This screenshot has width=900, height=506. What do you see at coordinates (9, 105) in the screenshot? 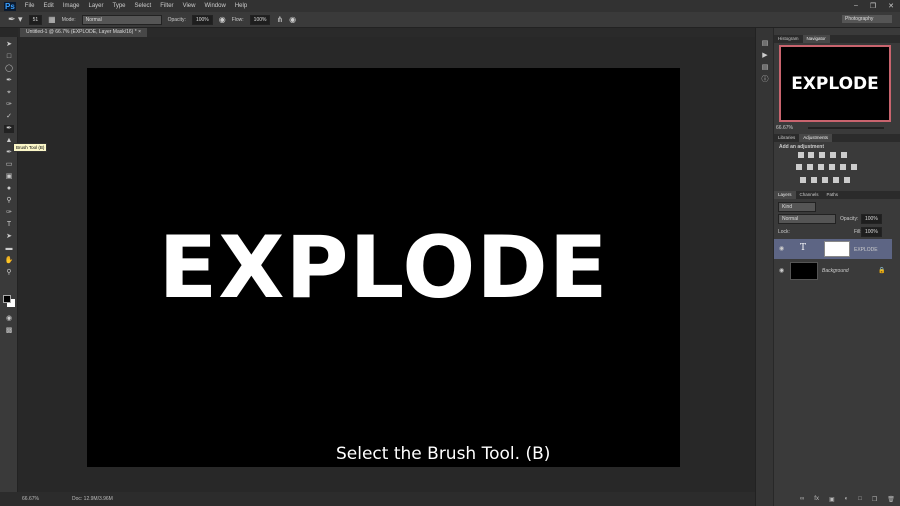
I see `eyedropper-tool-icon: ✑` at bounding box center [9, 105].